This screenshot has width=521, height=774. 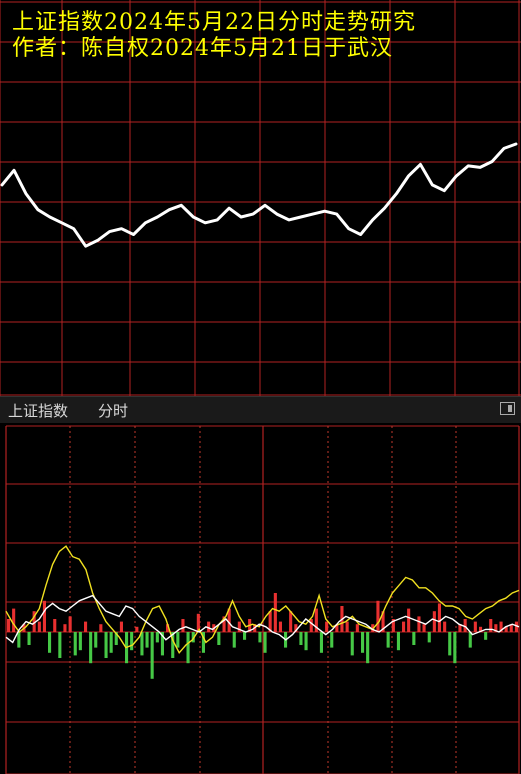 I want to click on panel-header: 上证指数 分时, so click(x=260, y=409).